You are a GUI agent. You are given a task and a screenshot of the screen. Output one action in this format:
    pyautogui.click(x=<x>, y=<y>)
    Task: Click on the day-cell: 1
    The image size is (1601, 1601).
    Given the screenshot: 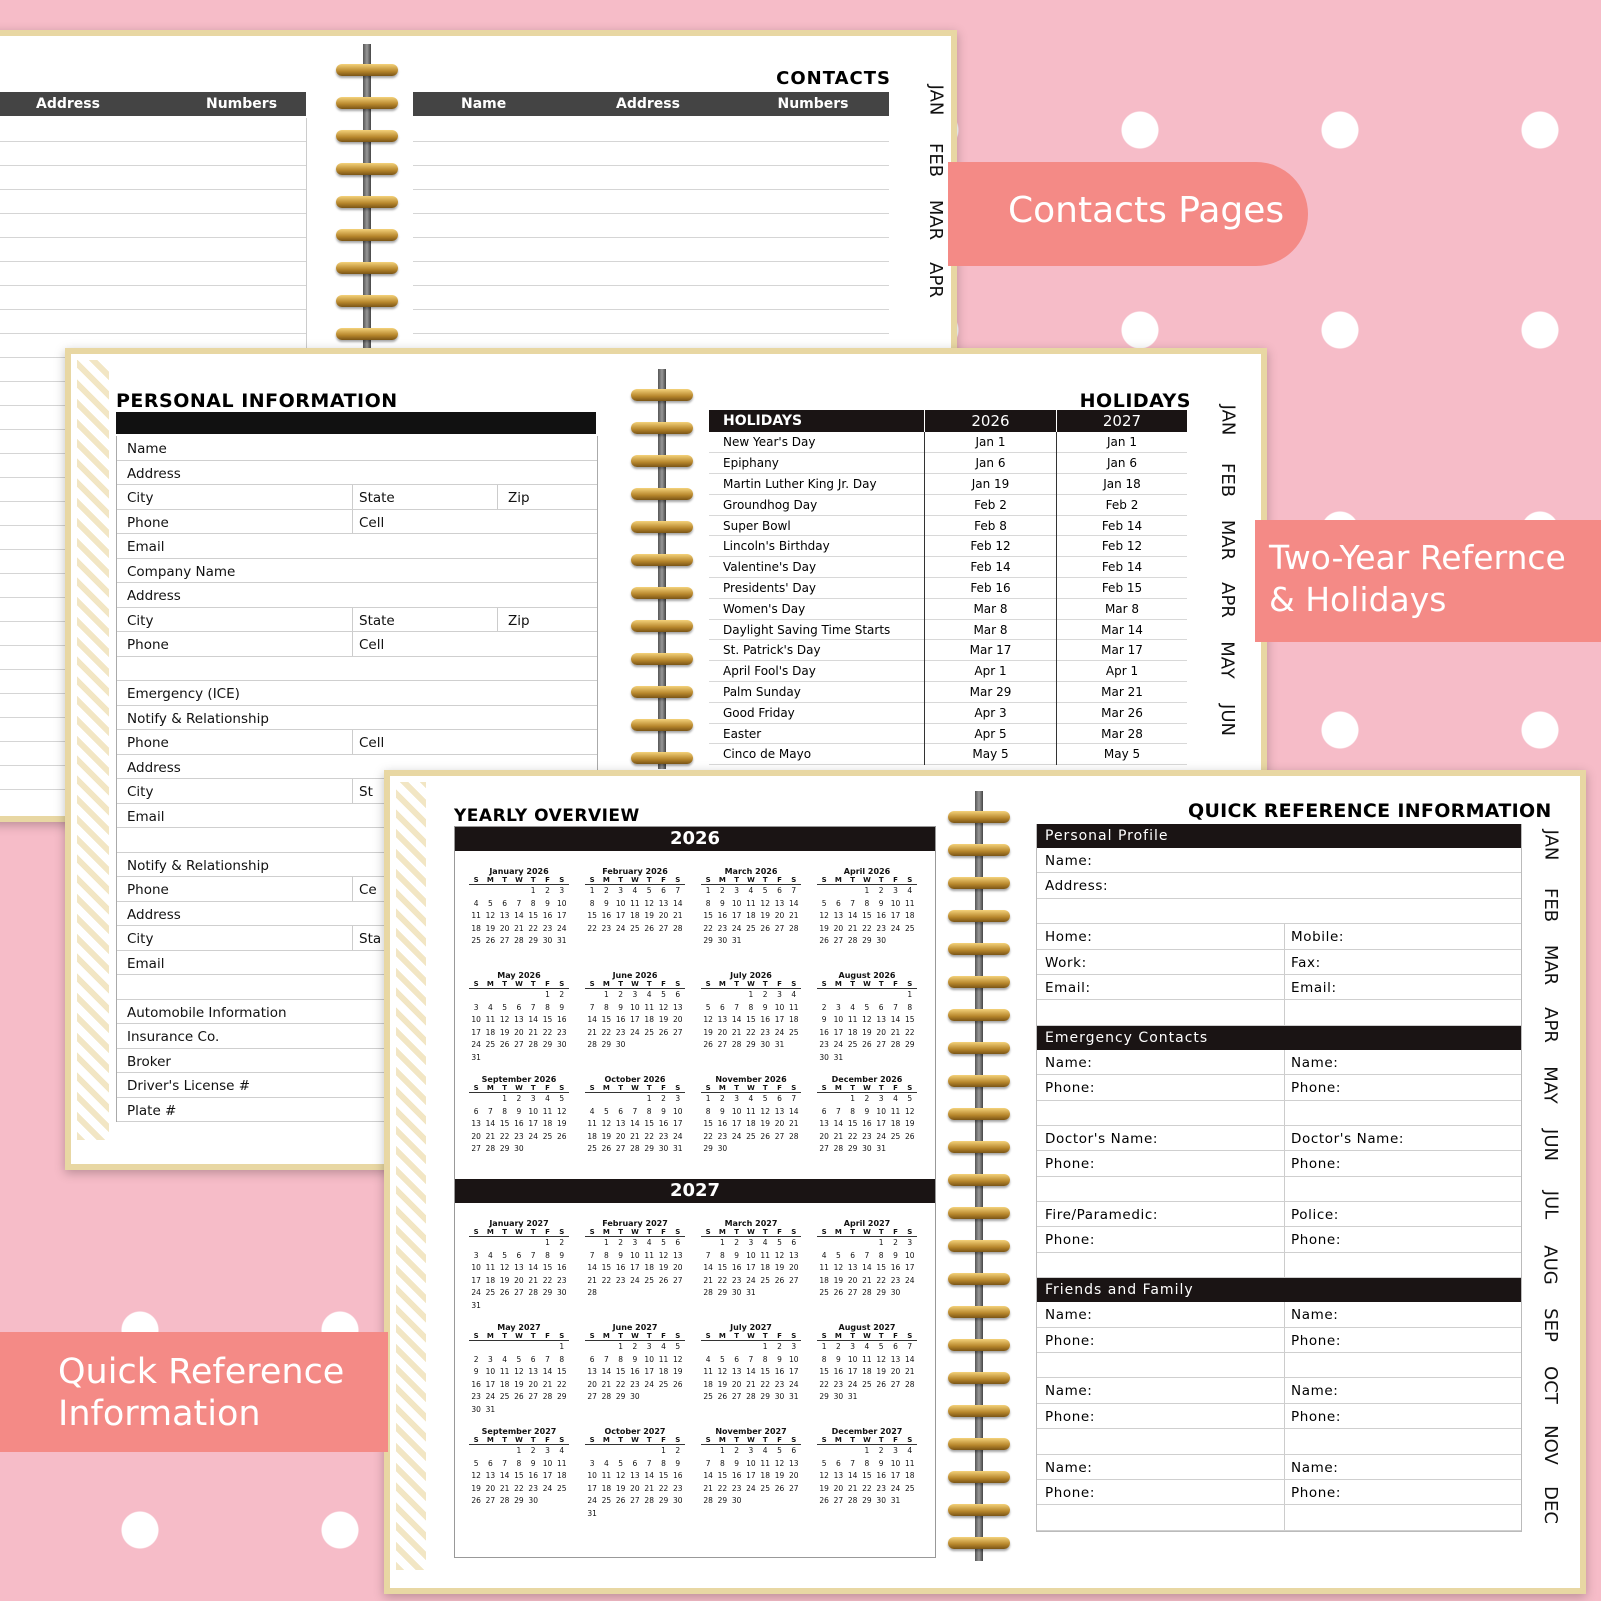 What is the action you would take?
    pyautogui.click(x=547, y=1243)
    